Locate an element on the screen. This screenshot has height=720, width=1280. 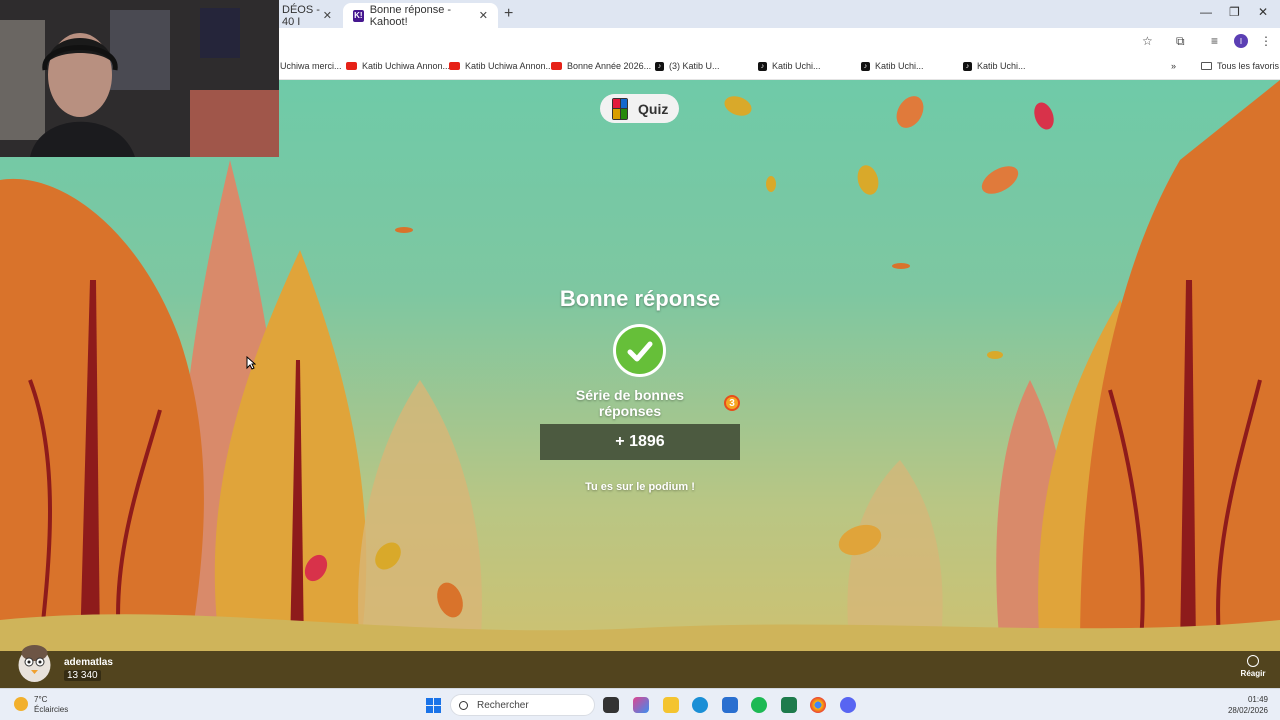
file-explorer-icon is located at coordinates (671, 705).